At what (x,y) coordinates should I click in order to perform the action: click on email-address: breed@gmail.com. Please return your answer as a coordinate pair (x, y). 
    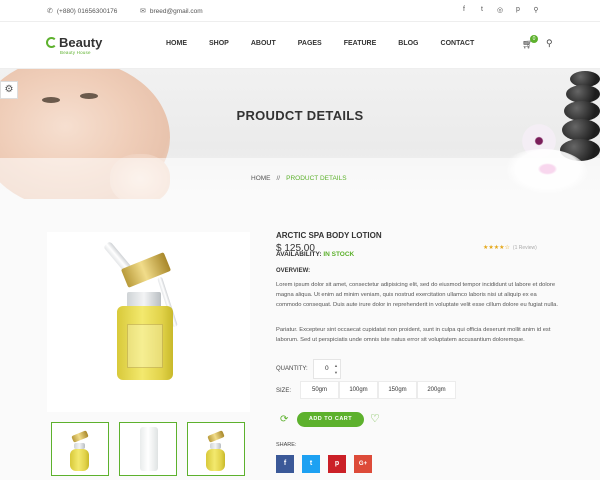
    Looking at the image, I should click on (176, 11).